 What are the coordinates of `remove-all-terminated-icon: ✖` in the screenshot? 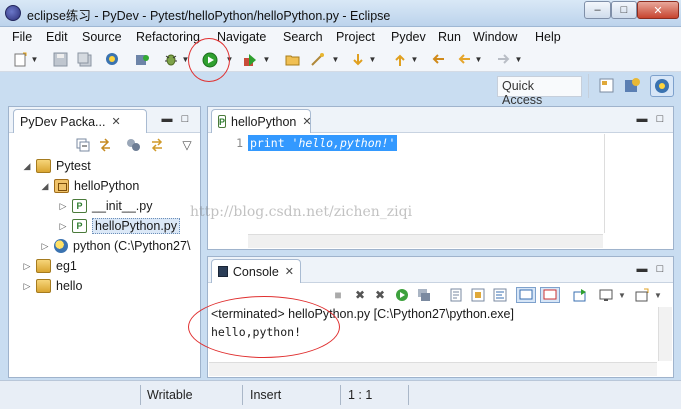 It's located at (380, 295).